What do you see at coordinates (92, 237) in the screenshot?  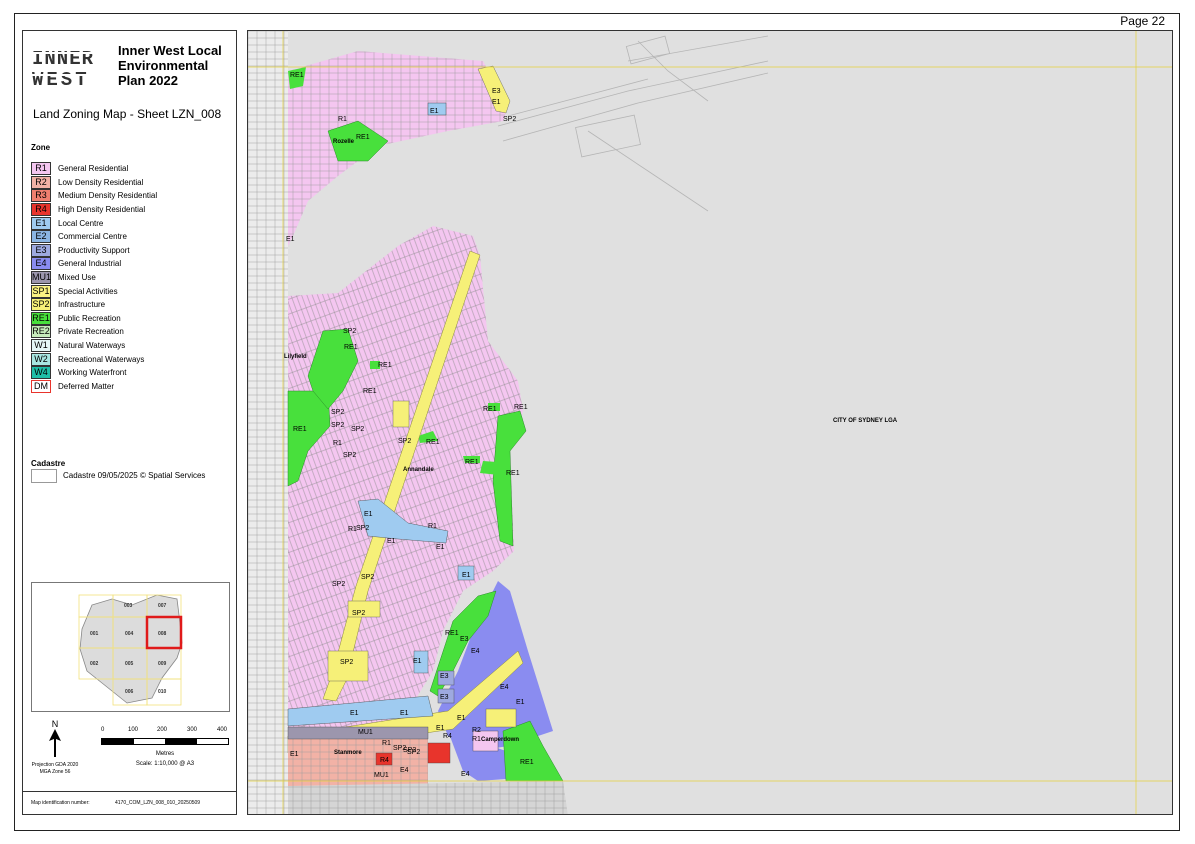 I see `zone-label: Commercial Centre` at bounding box center [92, 237].